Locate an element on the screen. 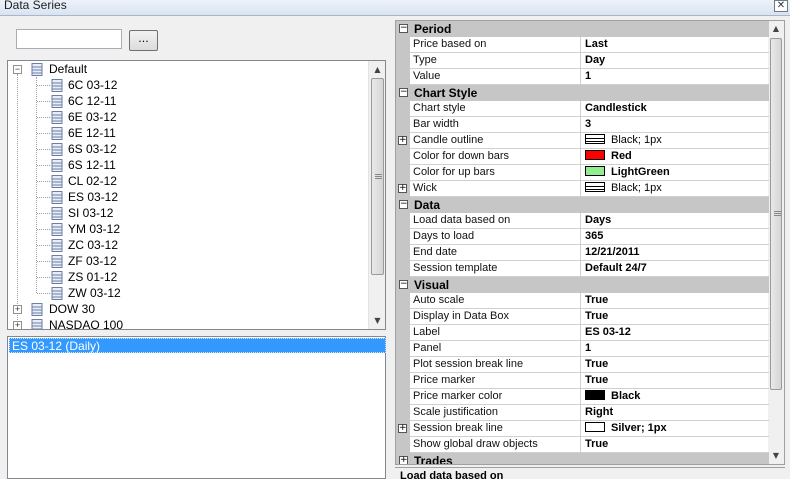  property-value: 3 is located at coordinates (588, 125).